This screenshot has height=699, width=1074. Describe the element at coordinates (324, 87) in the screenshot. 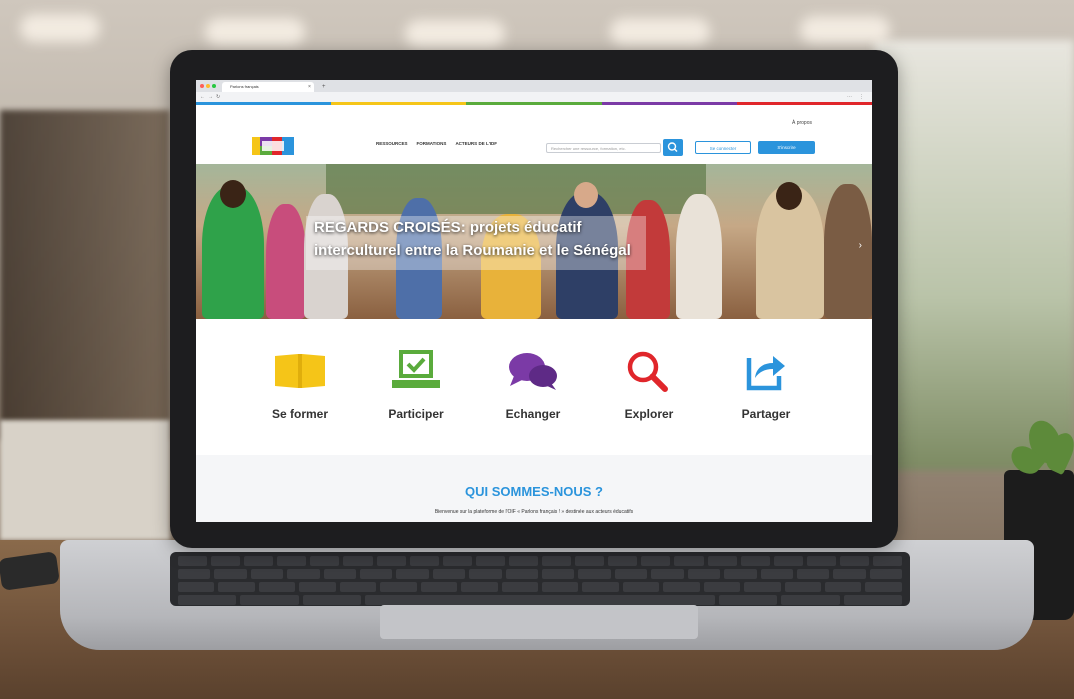

I see `new-tab-icon: +` at that location.